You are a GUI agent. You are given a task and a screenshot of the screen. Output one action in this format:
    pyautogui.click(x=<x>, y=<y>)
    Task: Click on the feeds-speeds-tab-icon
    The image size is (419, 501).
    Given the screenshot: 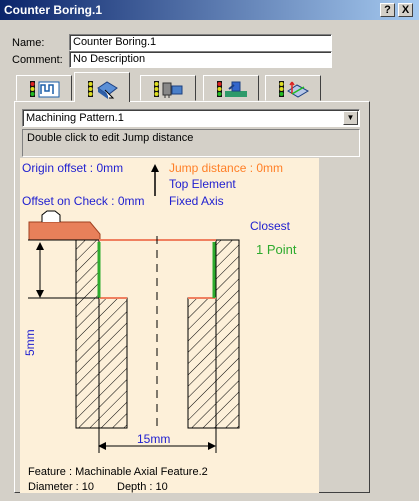 What is the action you would take?
    pyautogui.click(x=232, y=89)
    